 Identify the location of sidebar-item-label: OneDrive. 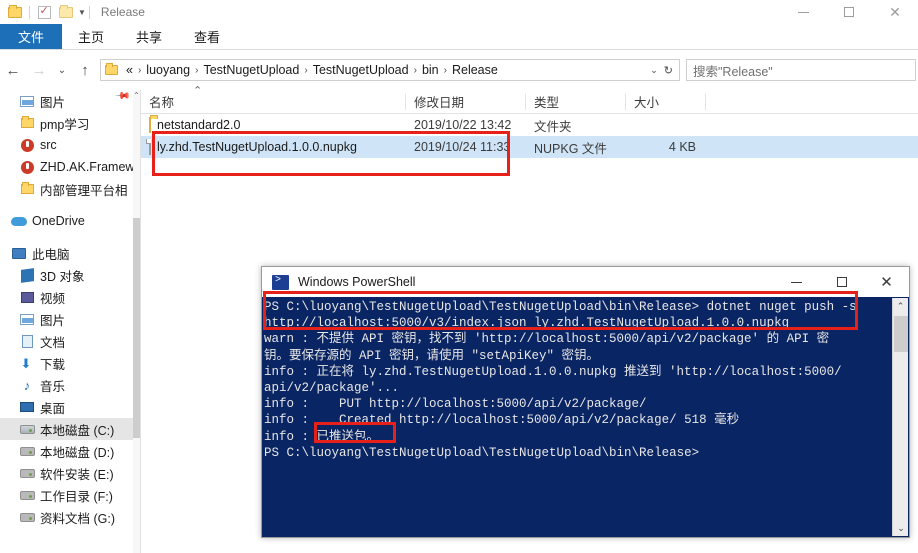
(58, 221).